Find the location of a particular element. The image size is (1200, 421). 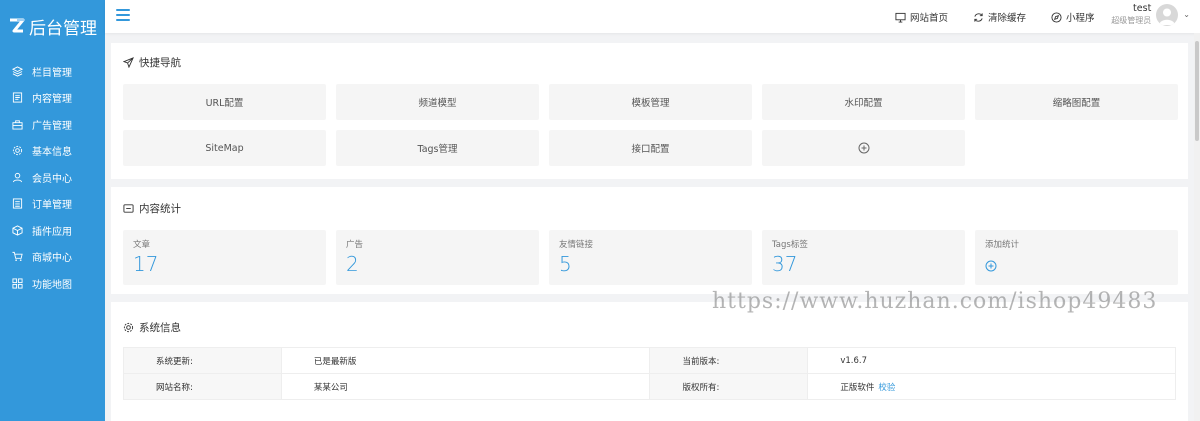

stat-articles: 文章 17 is located at coordinates (224, 257).